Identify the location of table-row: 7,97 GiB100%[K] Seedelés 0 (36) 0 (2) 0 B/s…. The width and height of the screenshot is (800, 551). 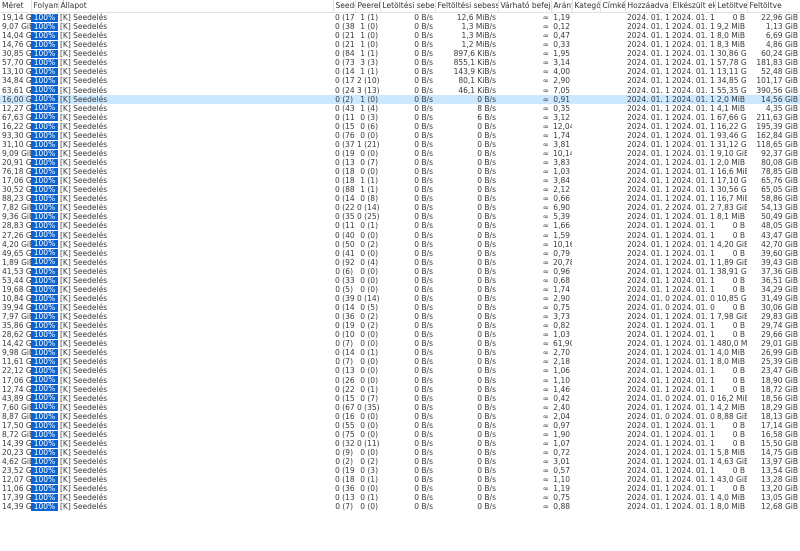
(400, 316).